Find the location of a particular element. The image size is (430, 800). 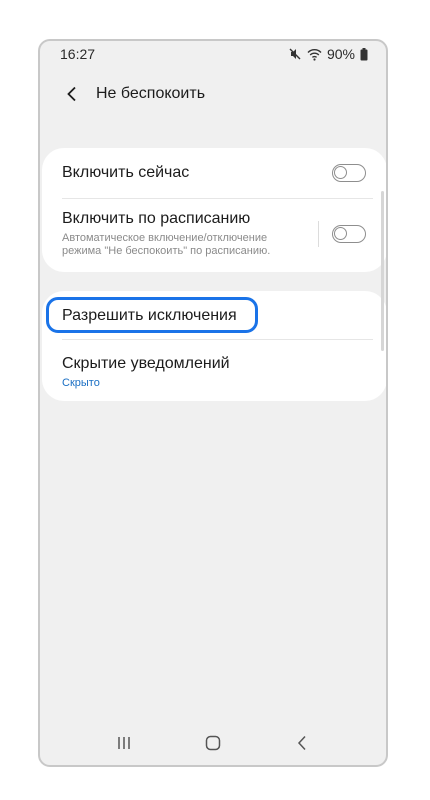

schedule-toggle is located at coordinates (349, 234).